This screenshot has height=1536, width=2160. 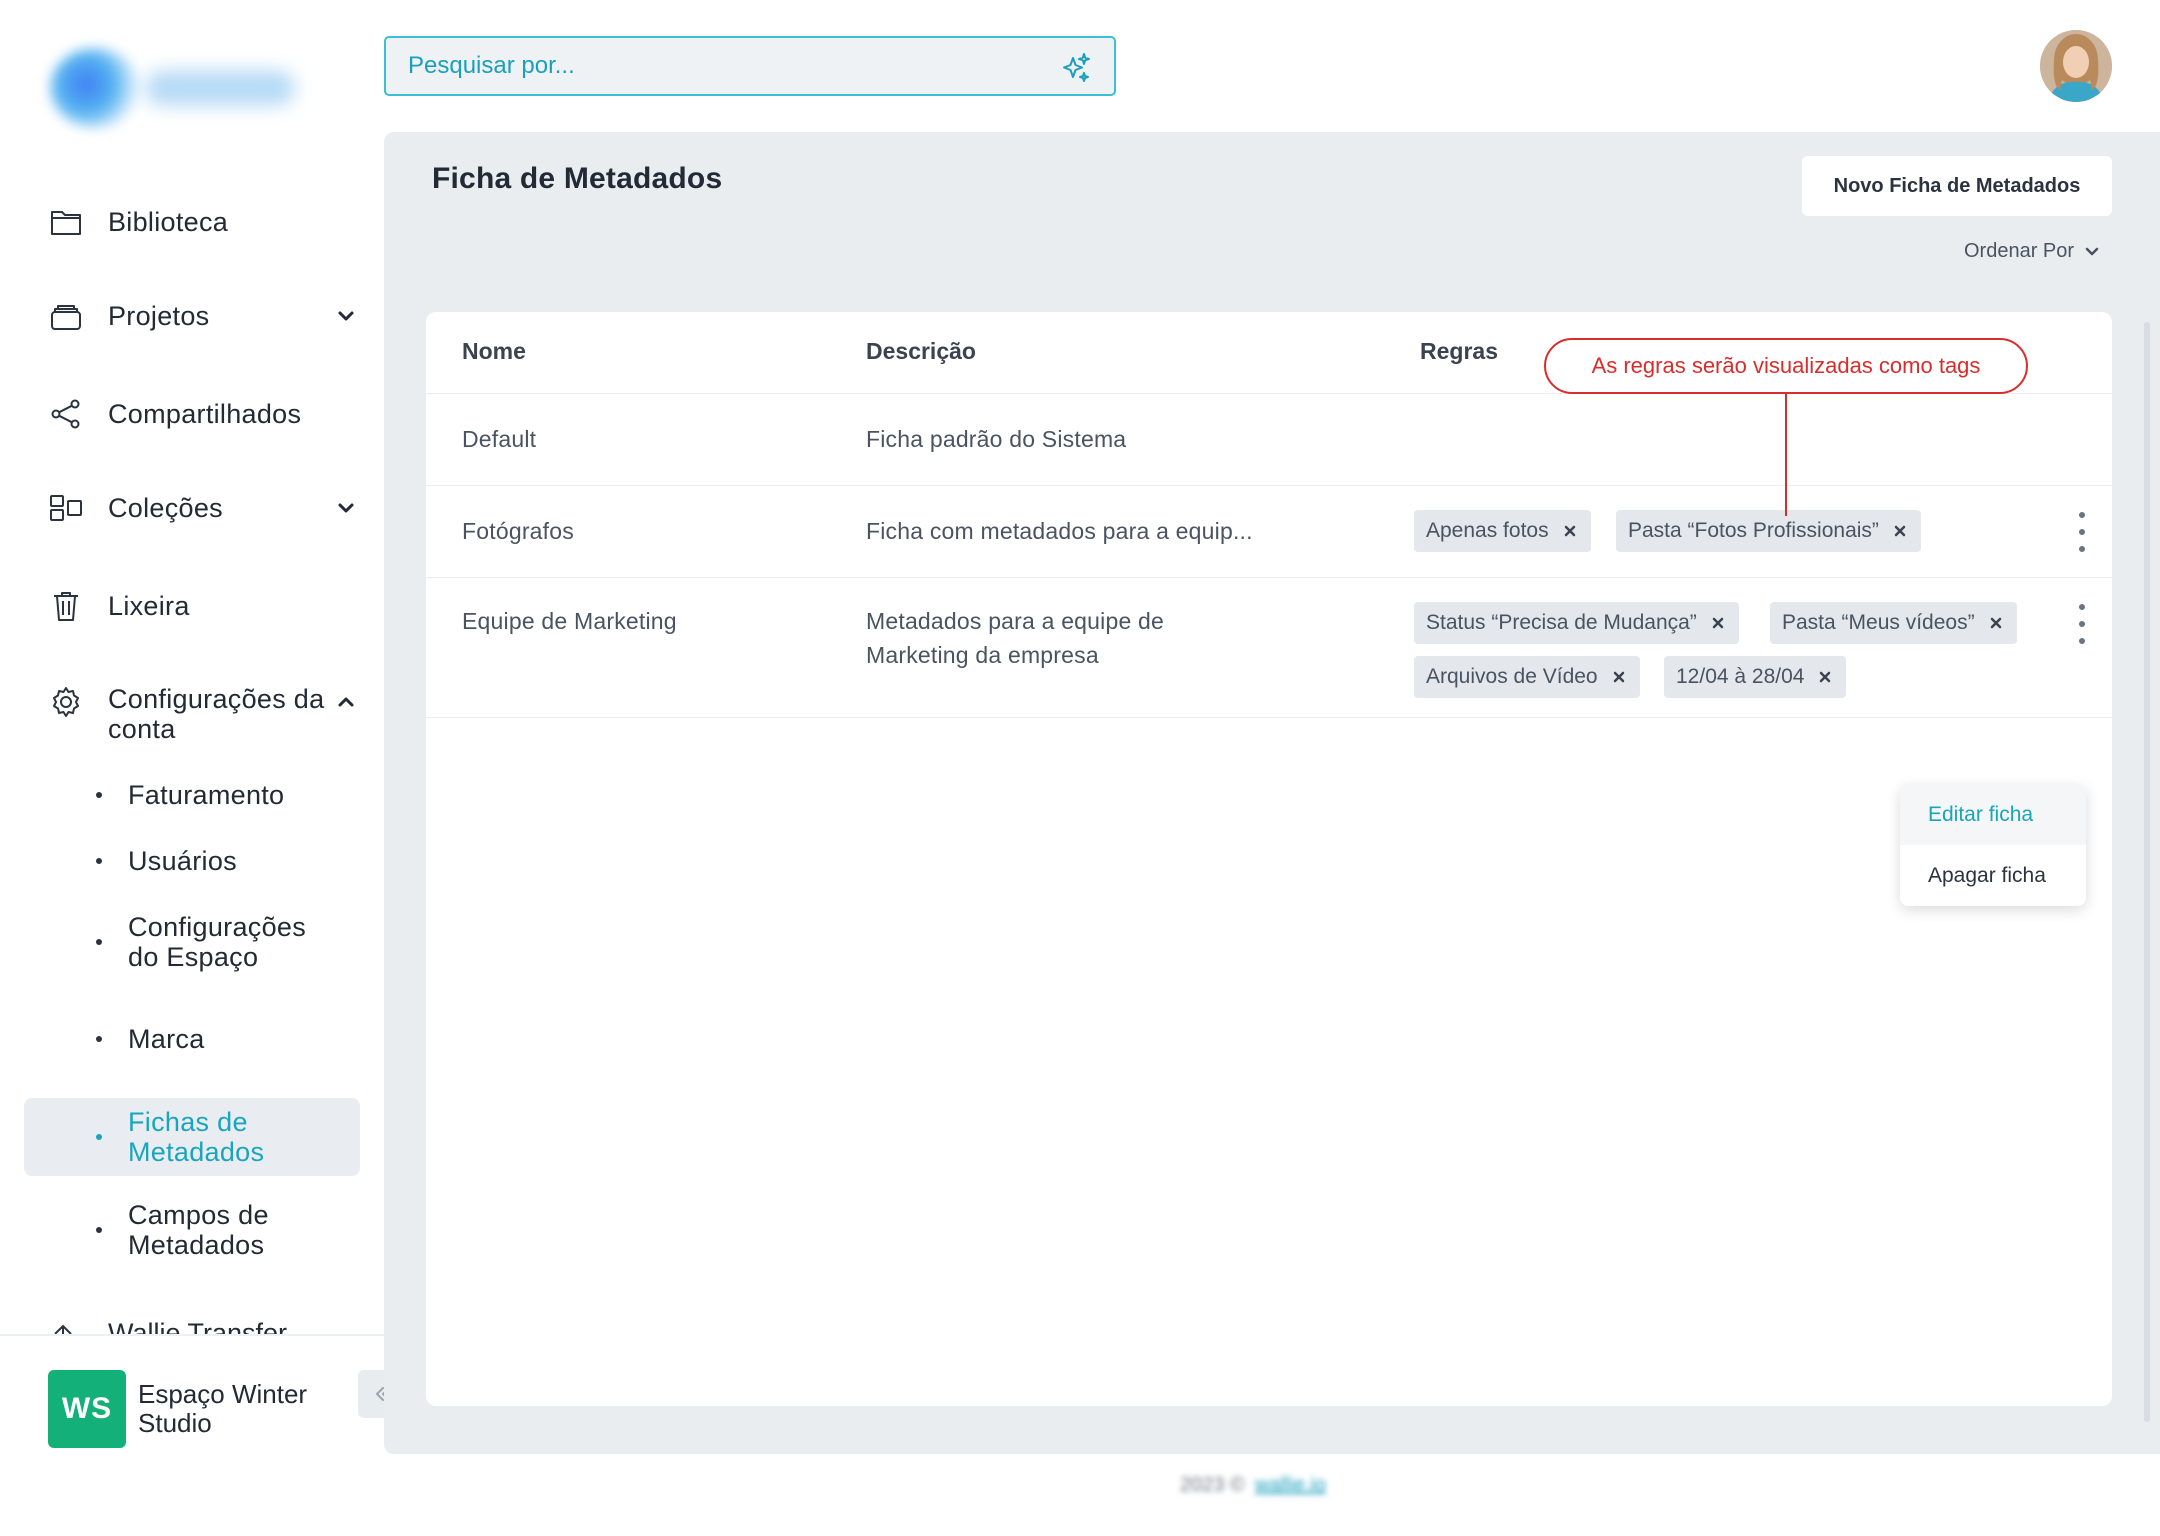 I want to click on sidebar-subitem-faturamento: Faturamento, so click(x=192, y=795).